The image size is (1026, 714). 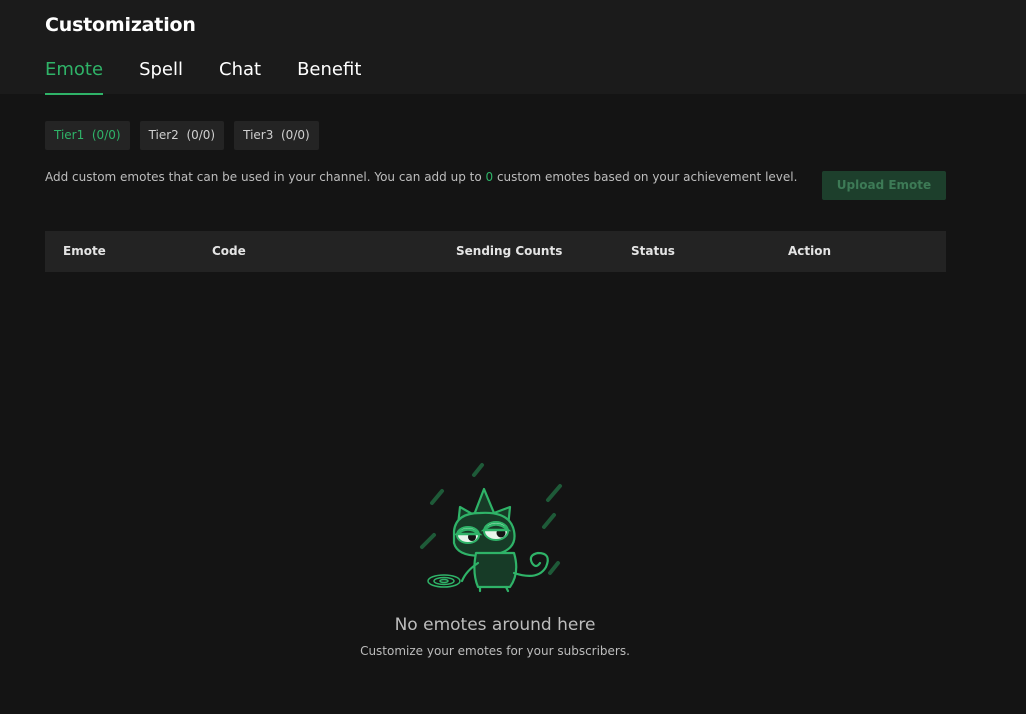 I want to click on column-header-emote: Emote, so click(x=84, y=251).